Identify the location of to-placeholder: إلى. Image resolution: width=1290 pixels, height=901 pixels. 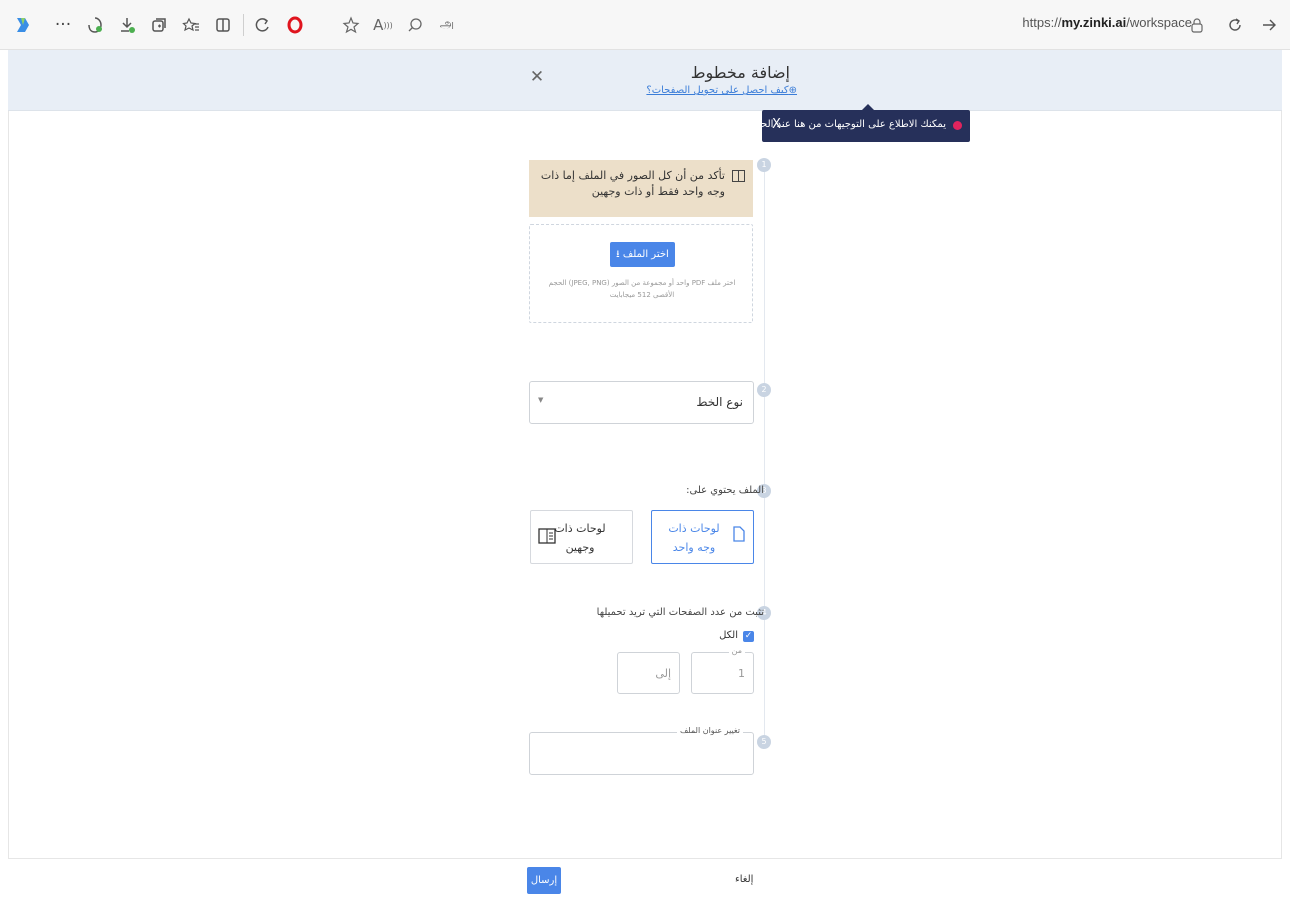
(663, 673).